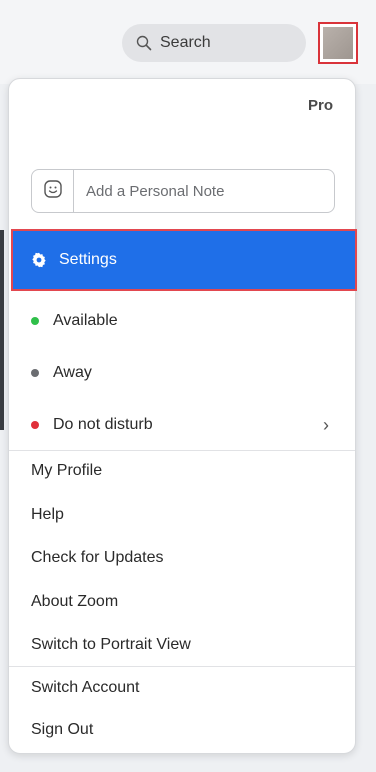  I want to click on chevron-right-icon: ›, so click(326, 424).